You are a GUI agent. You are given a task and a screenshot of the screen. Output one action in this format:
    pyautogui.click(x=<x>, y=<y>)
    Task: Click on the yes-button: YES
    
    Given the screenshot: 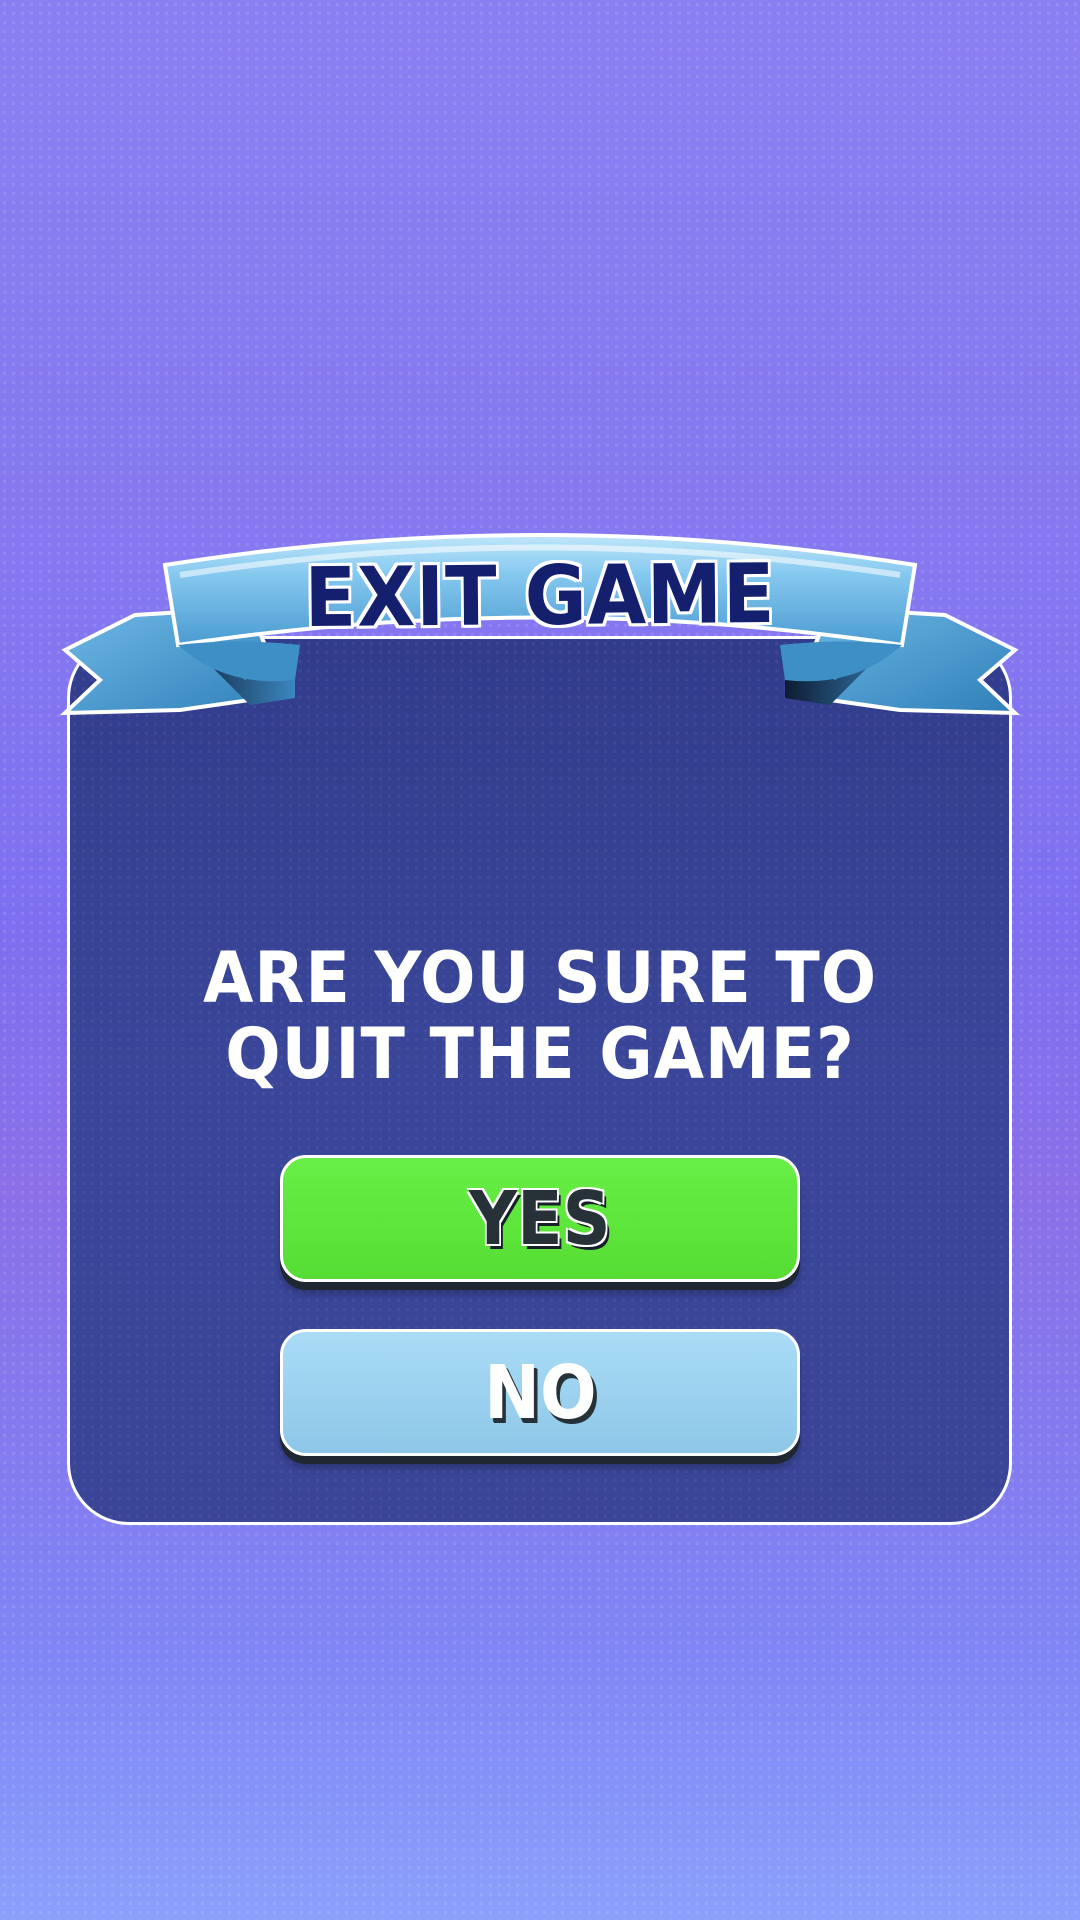 What is the action you would take?
    pyautogui.click(x=540, y=1218)
    